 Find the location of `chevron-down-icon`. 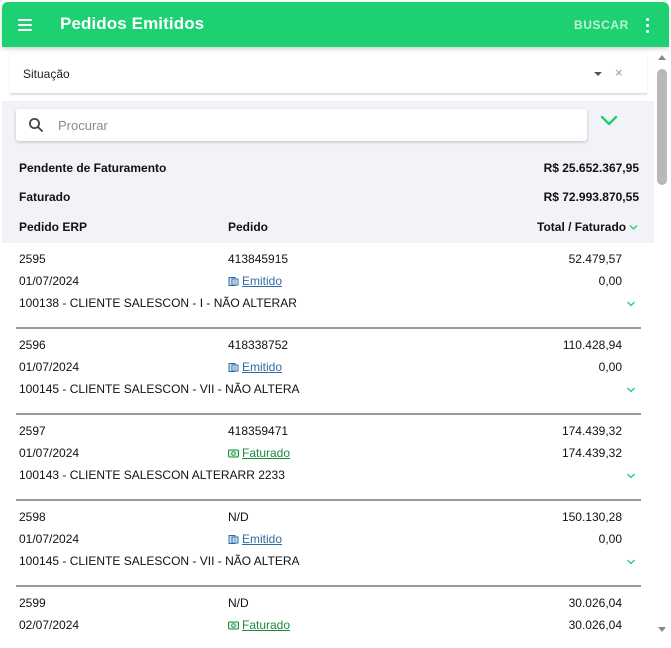

chevron-down-icon is located at coordinates (609, 121).